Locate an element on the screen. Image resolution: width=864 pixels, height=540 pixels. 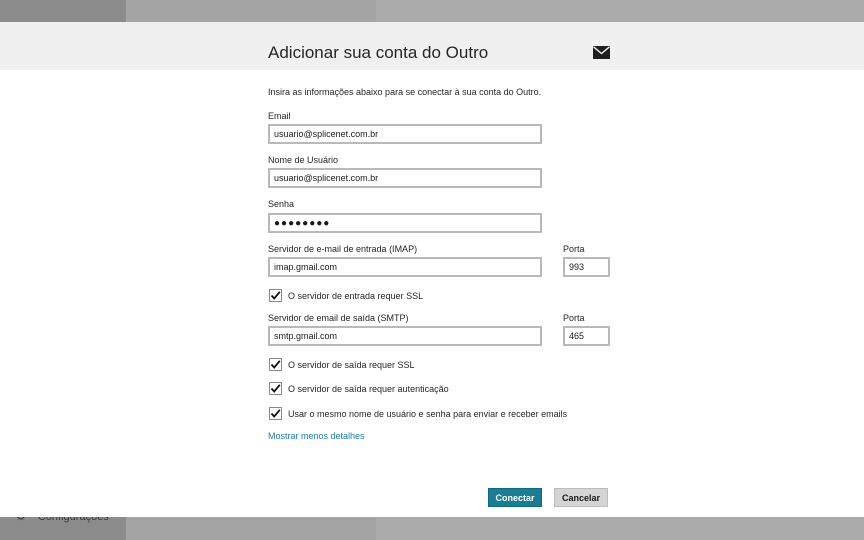
outgoing-auth-option: O servidor de saída requer autenticação is located at coordinates (359, 388).